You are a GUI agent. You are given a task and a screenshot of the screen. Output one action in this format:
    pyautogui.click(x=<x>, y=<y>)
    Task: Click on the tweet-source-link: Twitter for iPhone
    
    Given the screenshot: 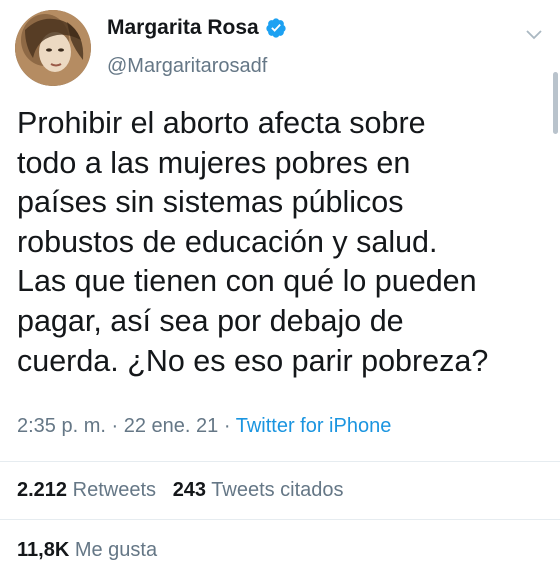 What is the action you would take?
    pyautogui.click(x=314, y=426)
    